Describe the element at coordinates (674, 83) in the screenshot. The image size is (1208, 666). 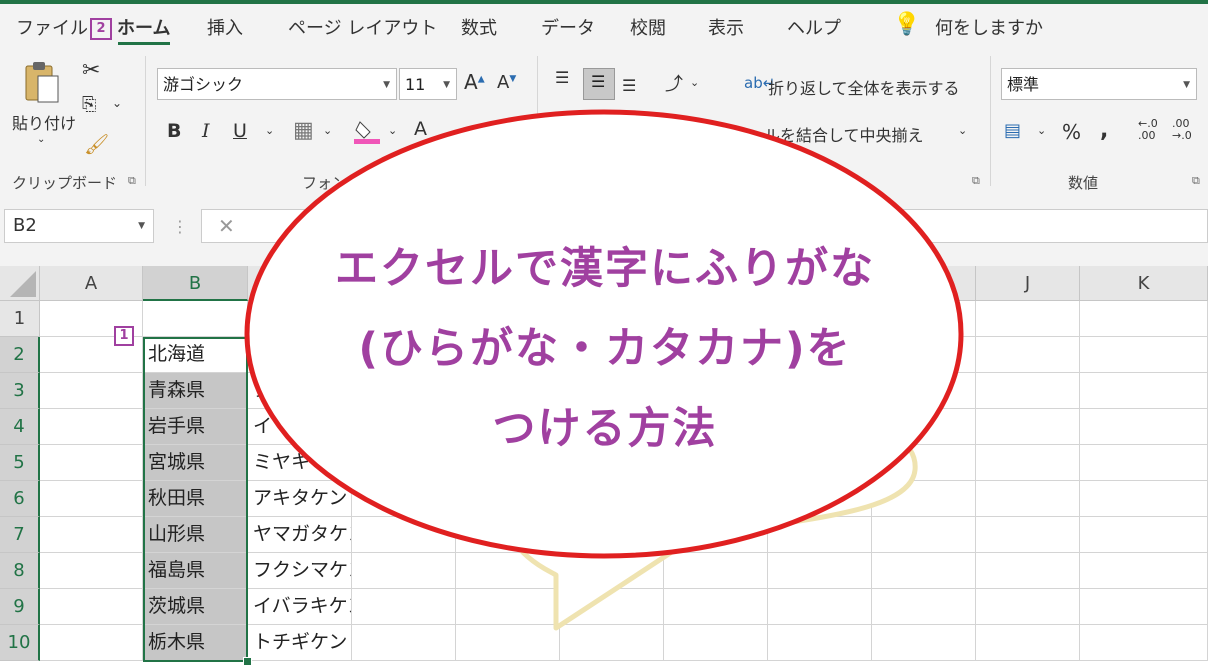
I see `orientation-icon: ⤴` at that location.